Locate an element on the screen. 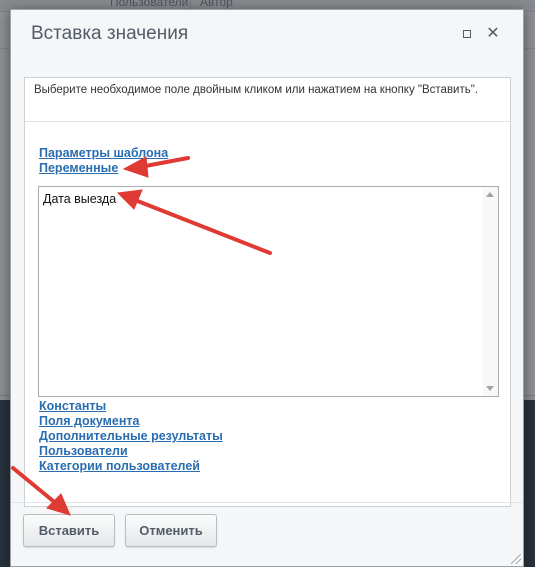  scroll-up-icon is located at coordinates (490, 194).